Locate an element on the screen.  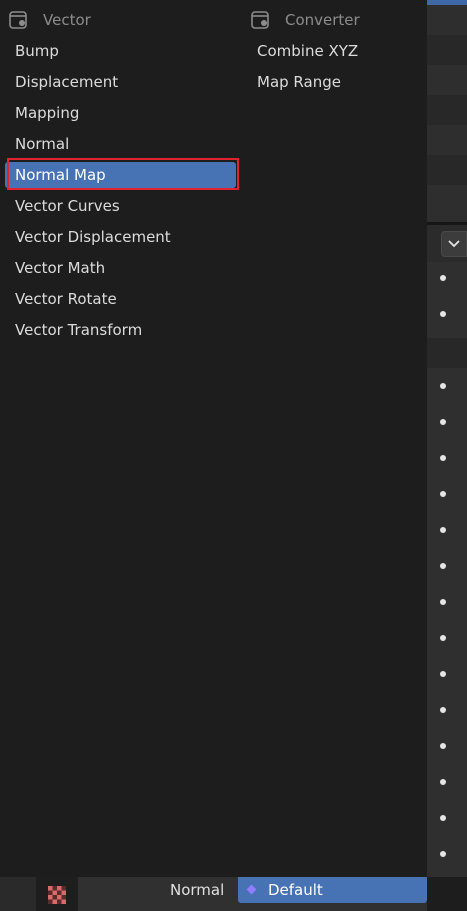
texture-thumbnail is located at coordinates (57, 894).